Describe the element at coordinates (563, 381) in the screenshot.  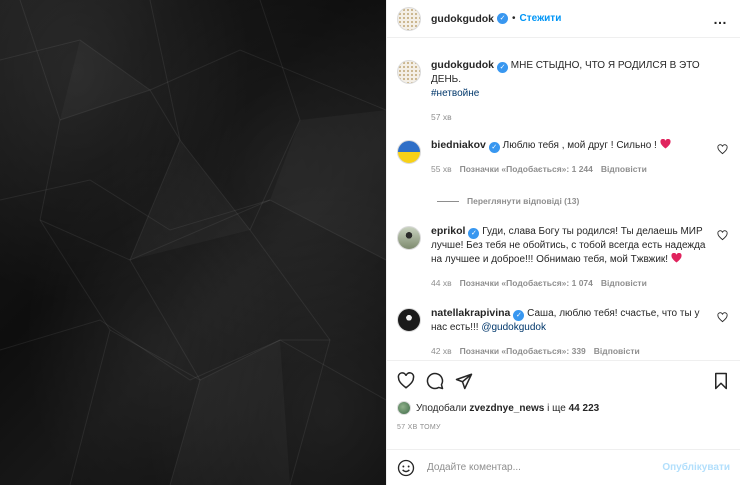
I see `action-icons` at that location.